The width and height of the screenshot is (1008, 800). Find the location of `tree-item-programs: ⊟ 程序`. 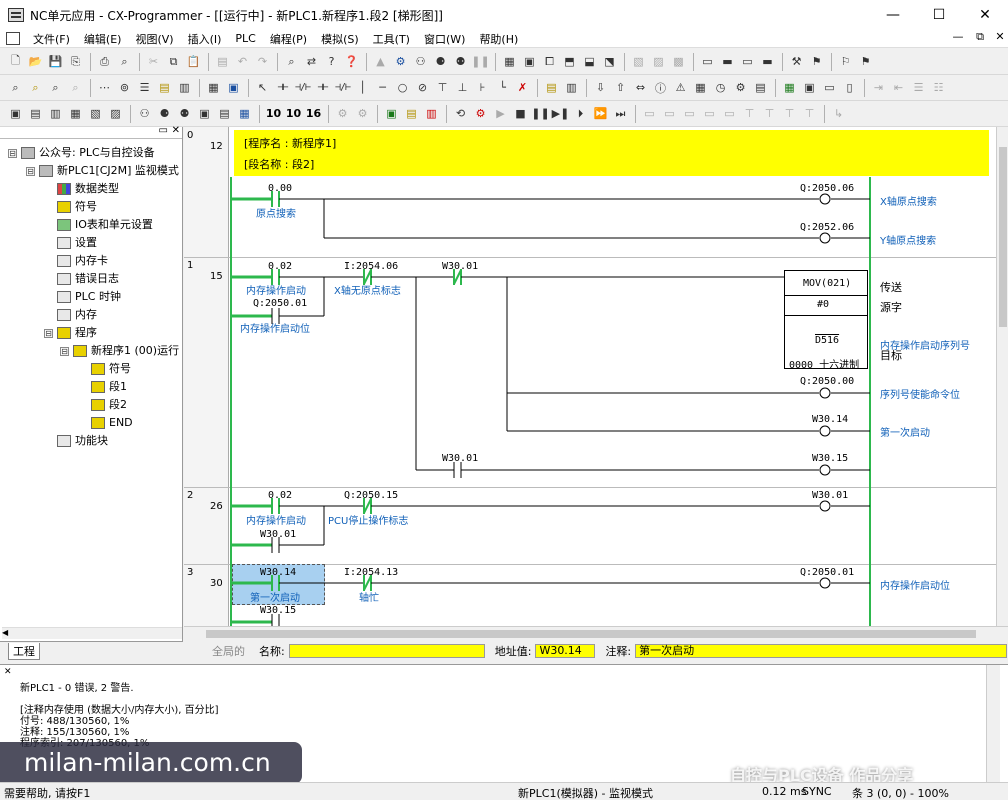

tree-item-programs: ⊟ 程序 is located at coordinates (70, 333).